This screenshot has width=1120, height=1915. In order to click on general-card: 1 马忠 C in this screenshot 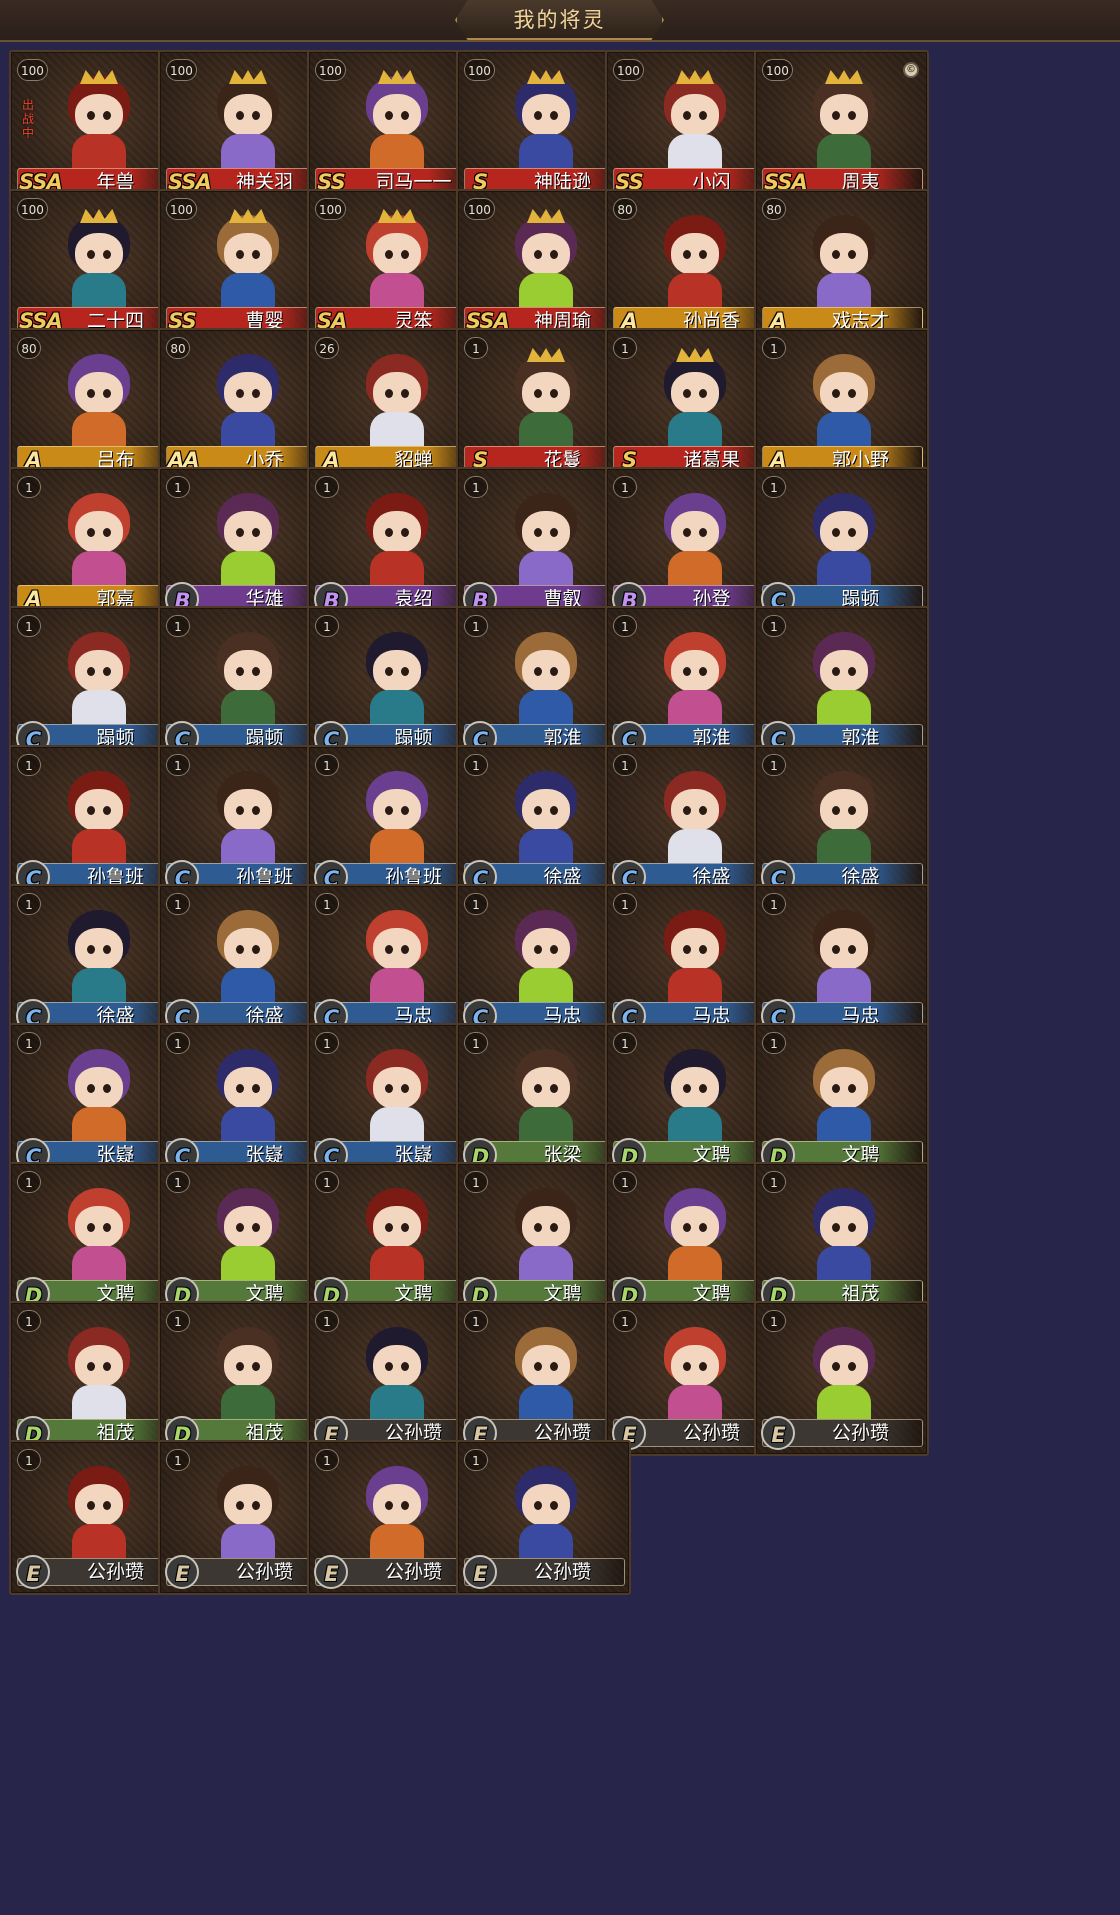, I will do `click(841, 961)`.